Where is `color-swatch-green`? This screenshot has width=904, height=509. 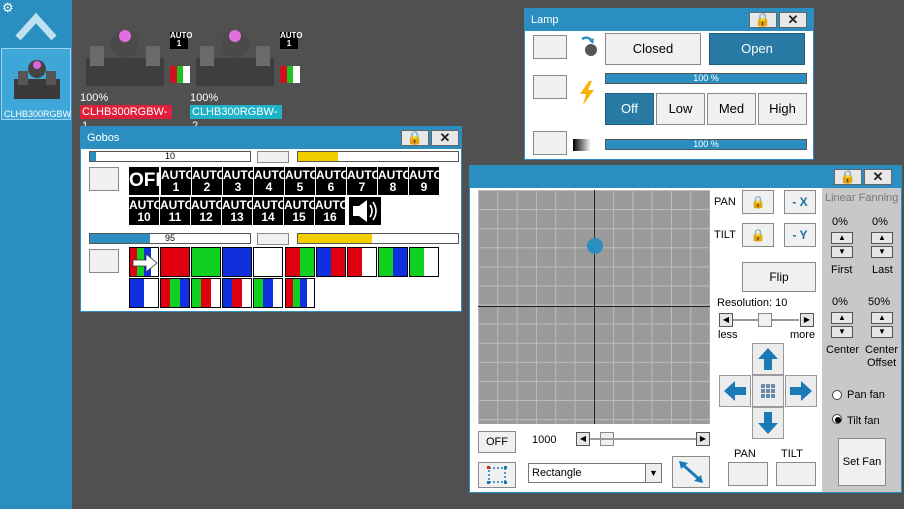
color-swatch-green is located at coordinates (206, 262).